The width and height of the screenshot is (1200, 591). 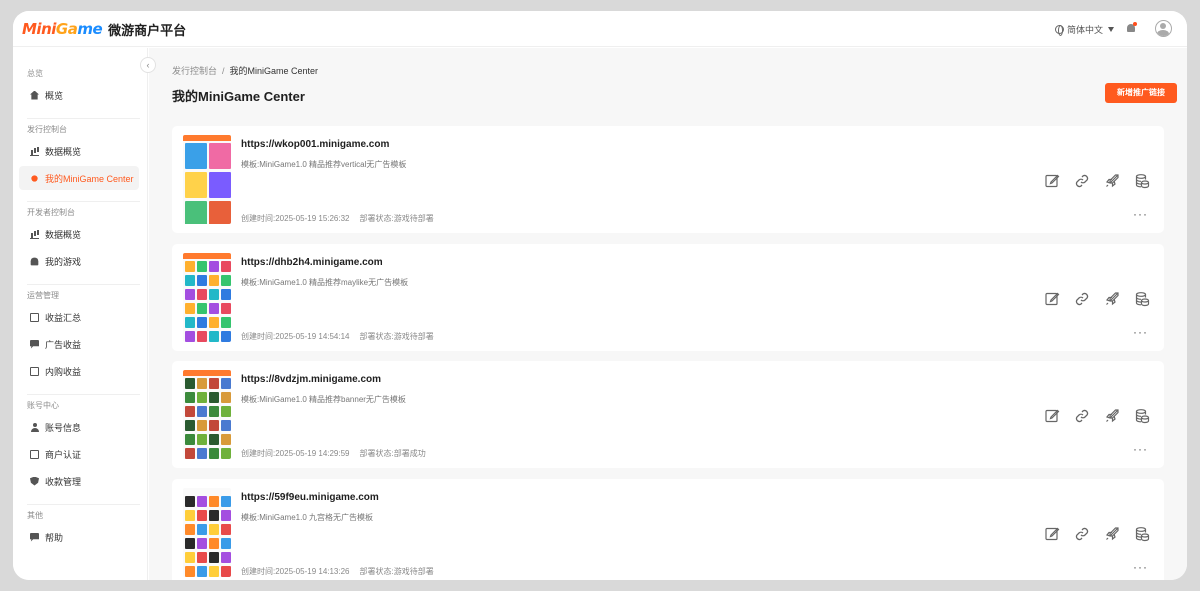 What do you see at coordinates (295, 336) in the screenshot?
I see `created-time: 创建时间:2025-05-19 14:54:14` at bounding box center [295, 336].